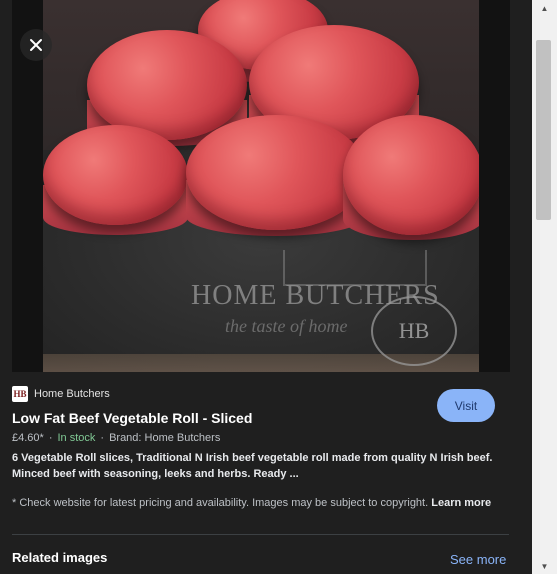 The height and width of the screenshot is (574, 557). I want to click on scrollbar: ▲ ▼, so click(544, 287).